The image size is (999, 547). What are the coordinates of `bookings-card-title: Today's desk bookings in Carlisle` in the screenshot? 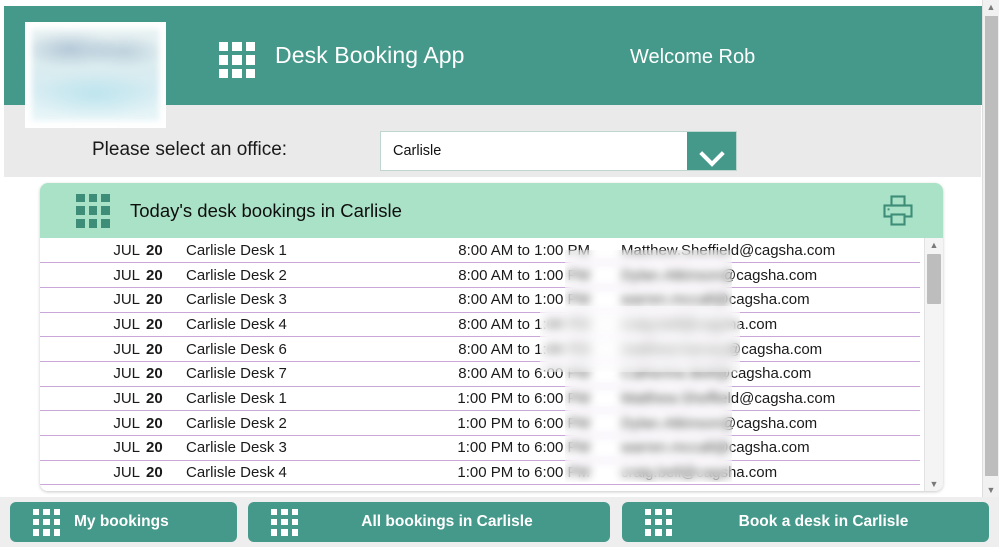 It's located at (266, 210).